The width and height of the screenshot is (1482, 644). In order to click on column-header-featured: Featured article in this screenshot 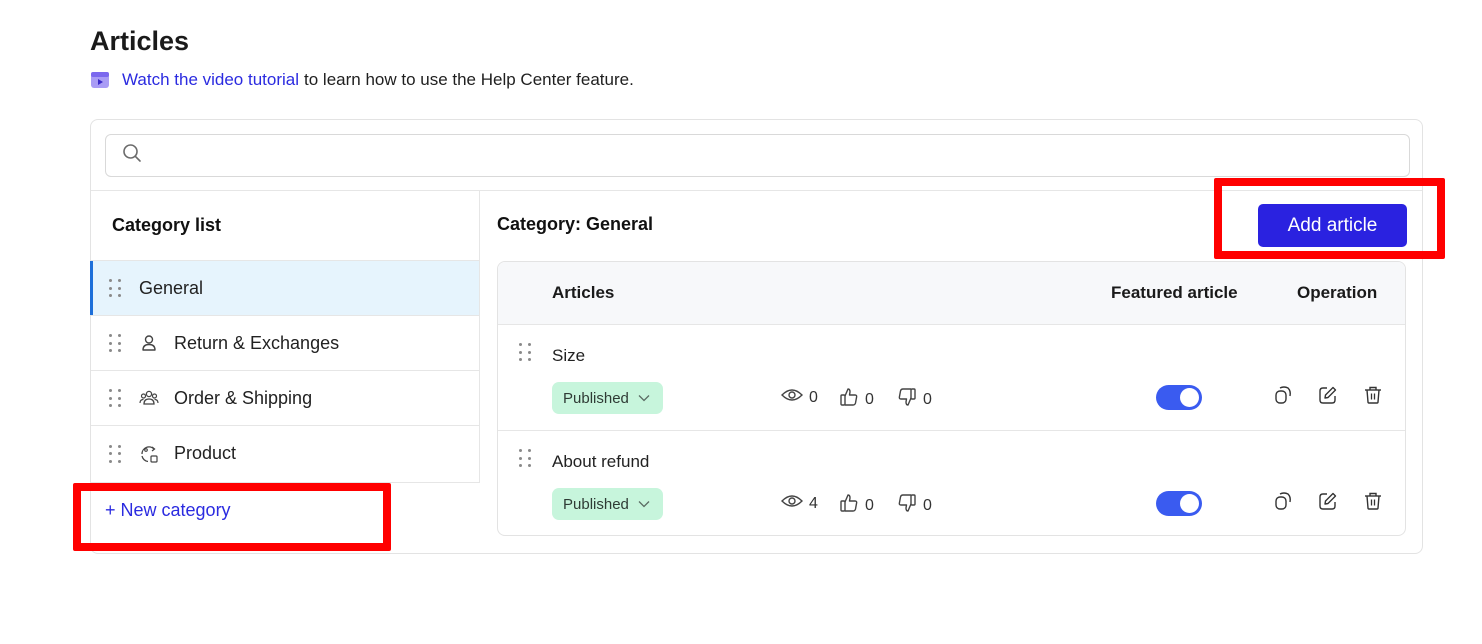, I will do `click(1174, 292)`.